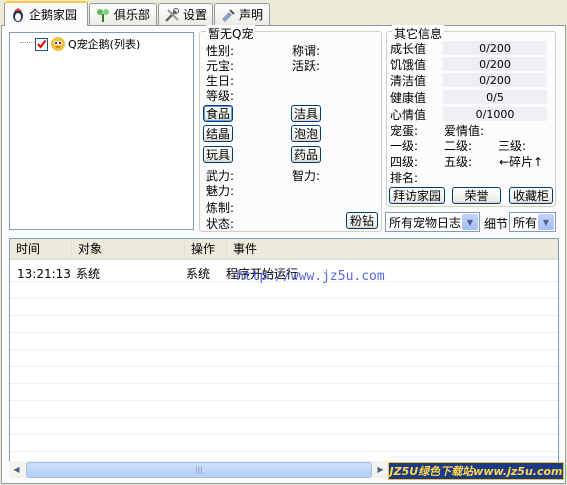  I want to click on clean-value-label: 清洁值, so click(408, 81).